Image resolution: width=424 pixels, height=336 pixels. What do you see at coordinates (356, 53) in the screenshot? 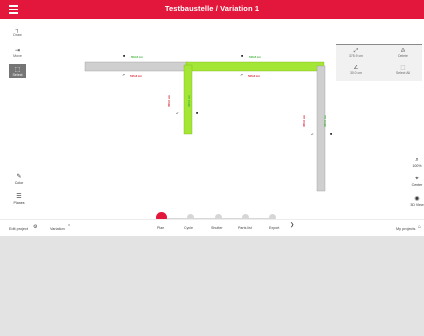
I see `dimensions-button: ⤢ 375.9 cm` at bounding box center [356, 53].